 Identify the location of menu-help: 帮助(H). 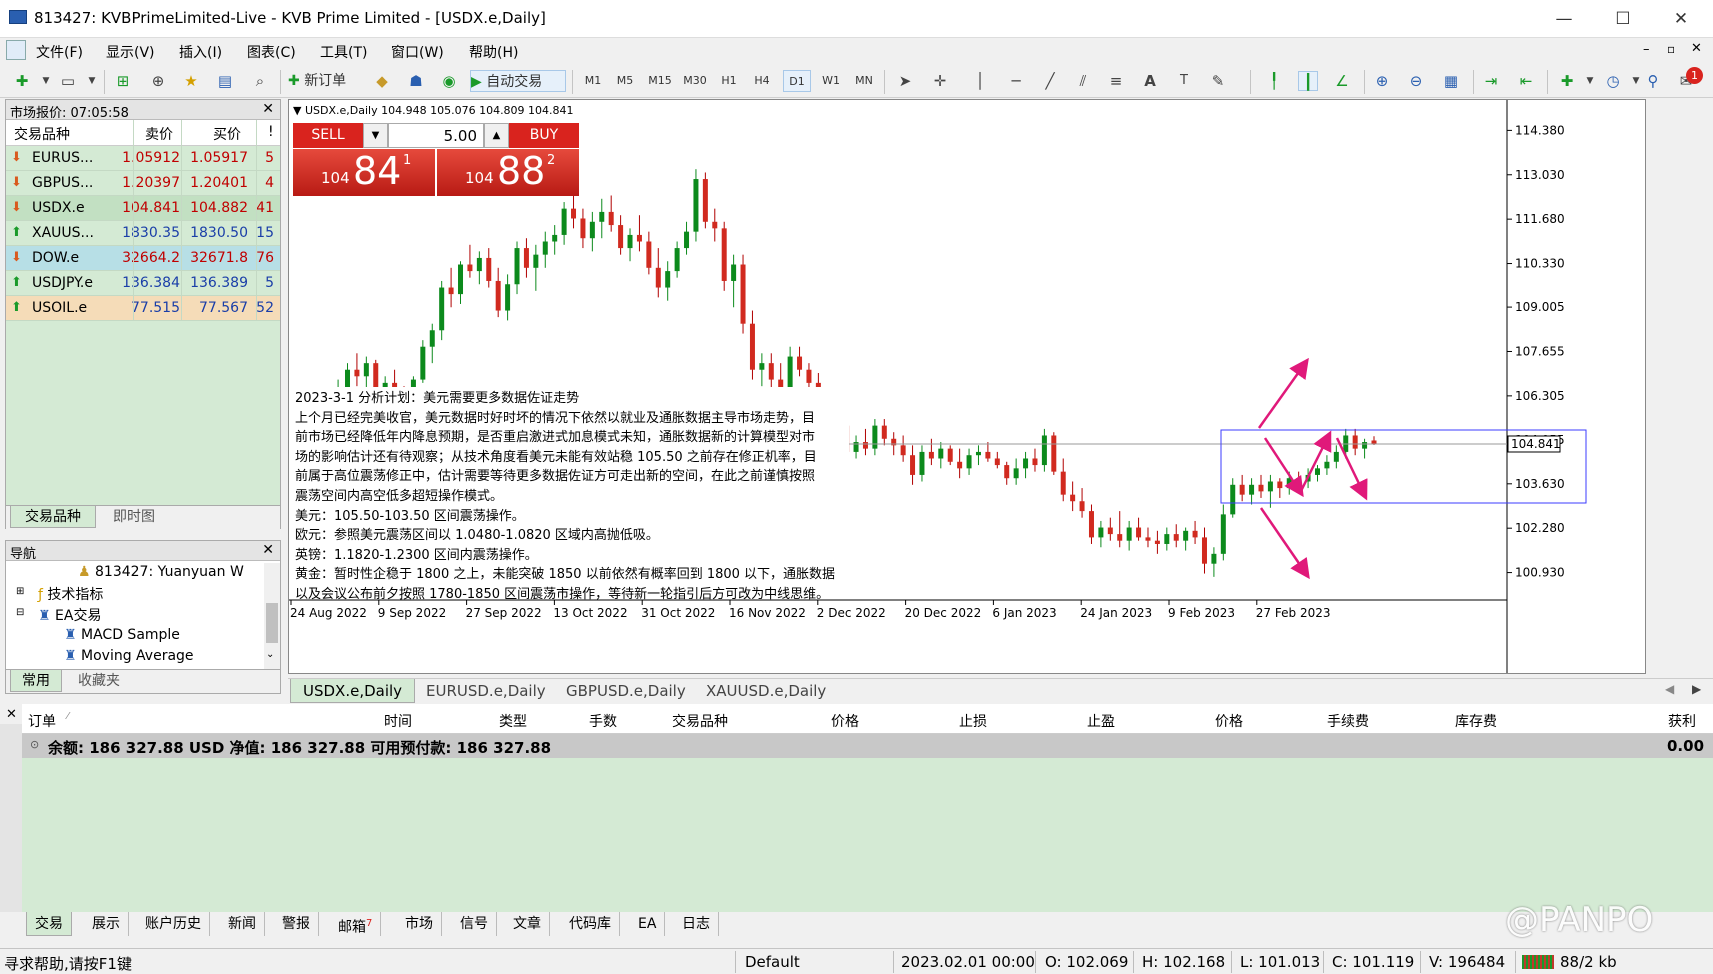
(493, 52).